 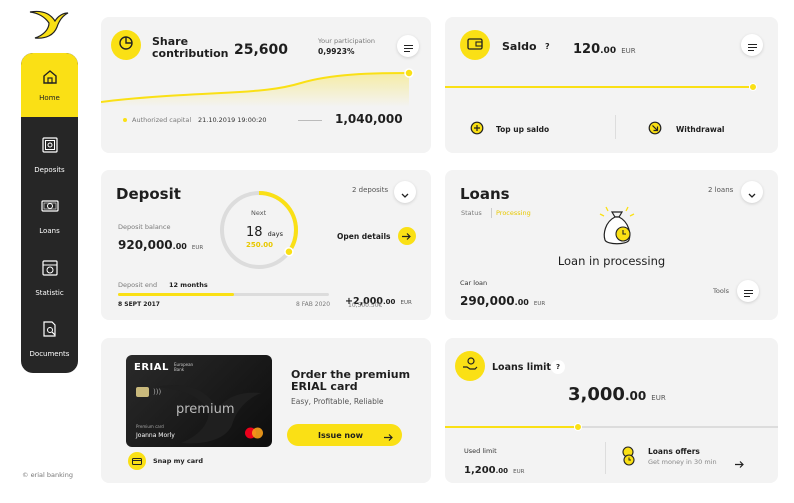 What do you see at coordinates (748, 291) in the screenshot?
I see `tools-menu-button` at bounding box center [748, 291].